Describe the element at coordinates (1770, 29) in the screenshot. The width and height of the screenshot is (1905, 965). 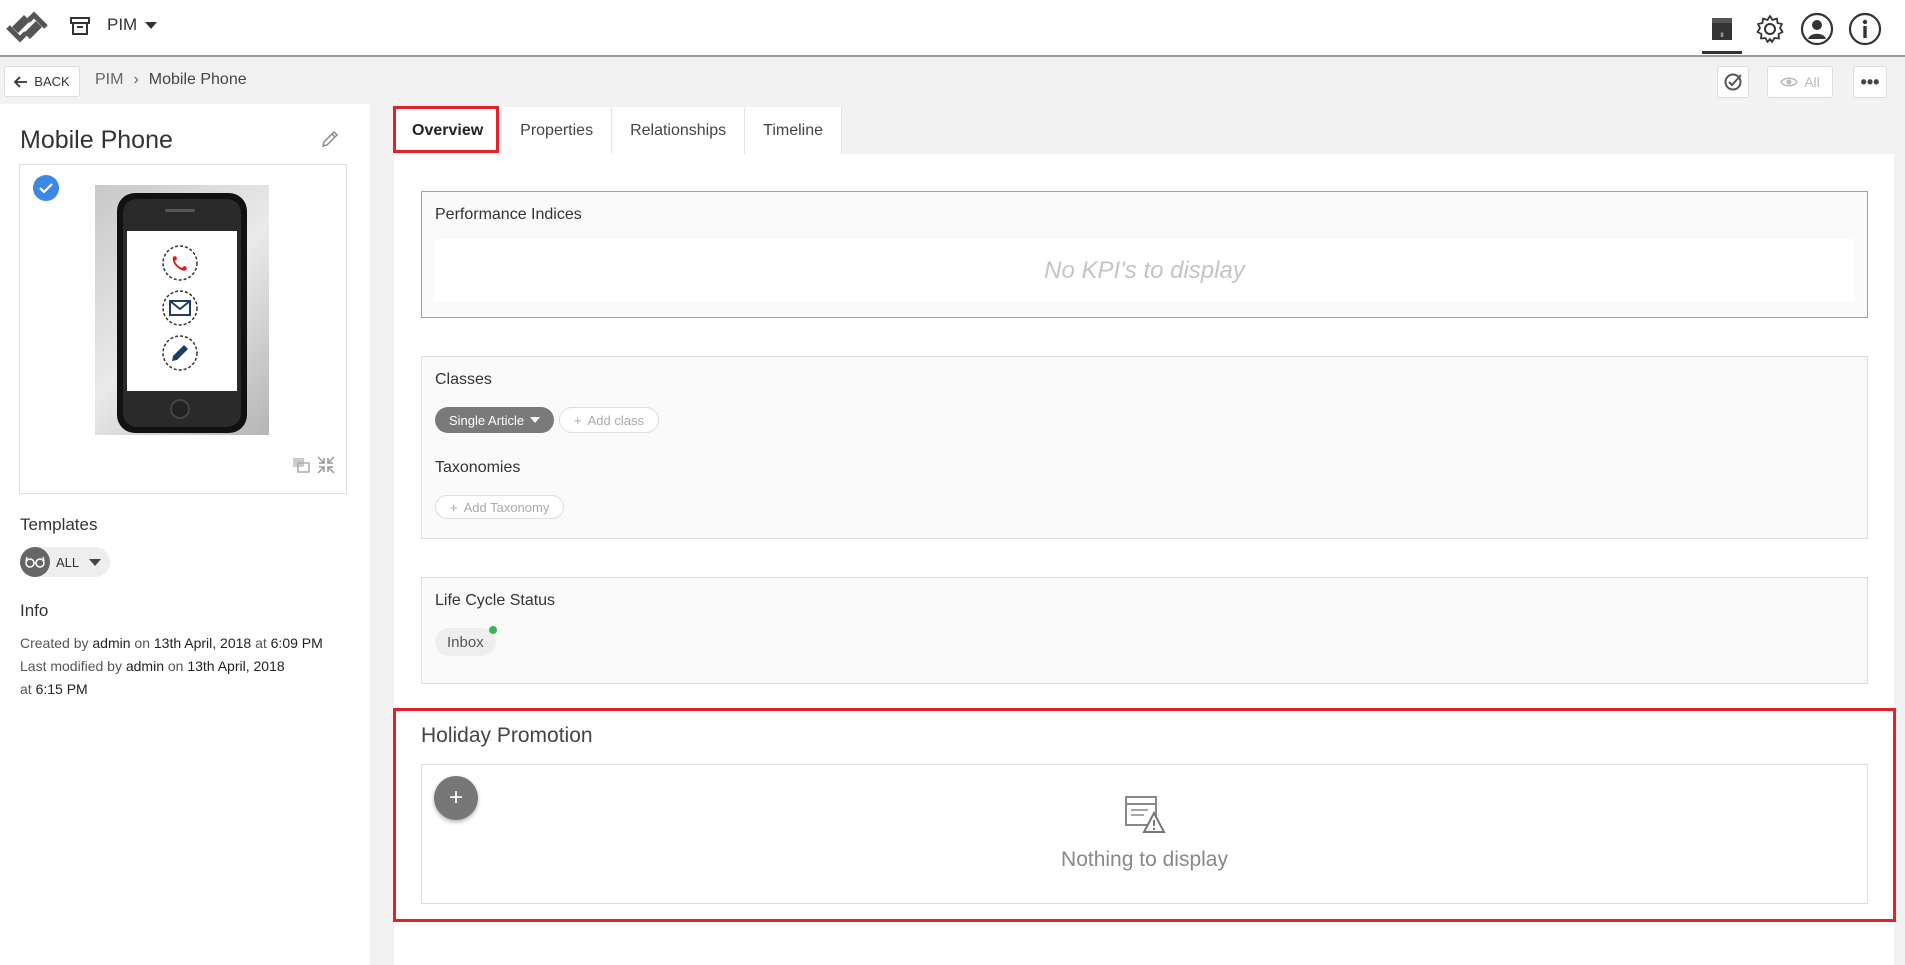
I see `gear-icon` at that location.